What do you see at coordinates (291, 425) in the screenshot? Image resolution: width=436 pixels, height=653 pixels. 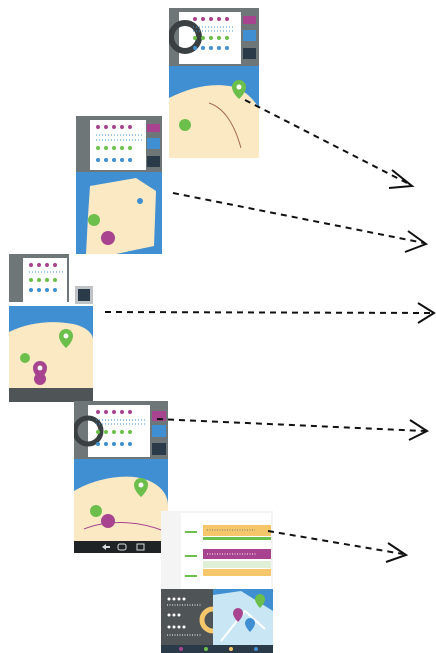 I see `arrow-4-line` at bounding box center [291, 425].